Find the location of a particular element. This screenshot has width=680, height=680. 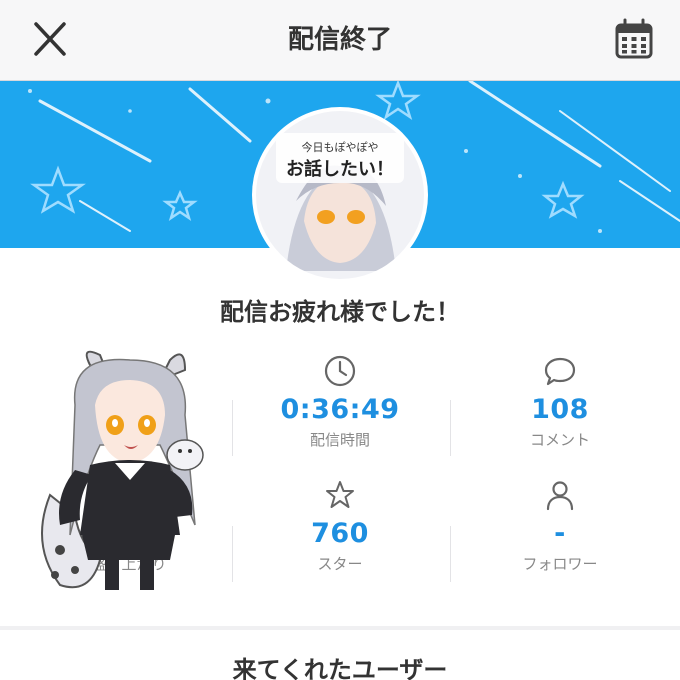

stat-followers: - フォロワー is located at coordinates (560, 526).